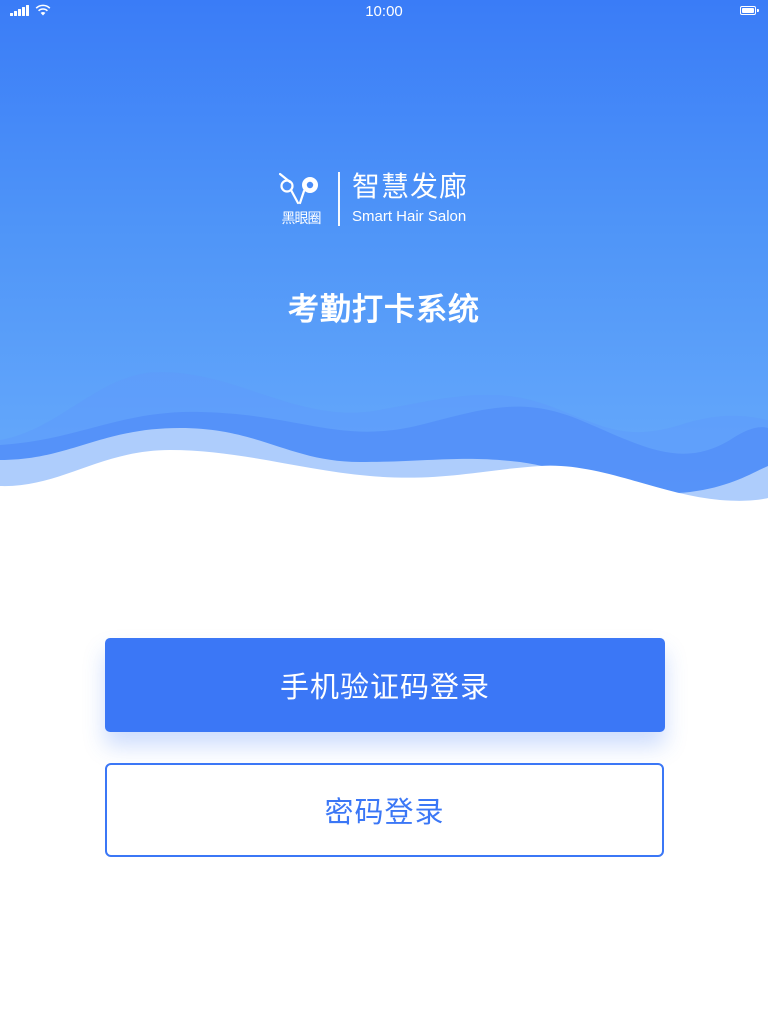 This screenshot has height=1024, width=768. I want to click on password-login-button: 密码登录, so click(384, 810).